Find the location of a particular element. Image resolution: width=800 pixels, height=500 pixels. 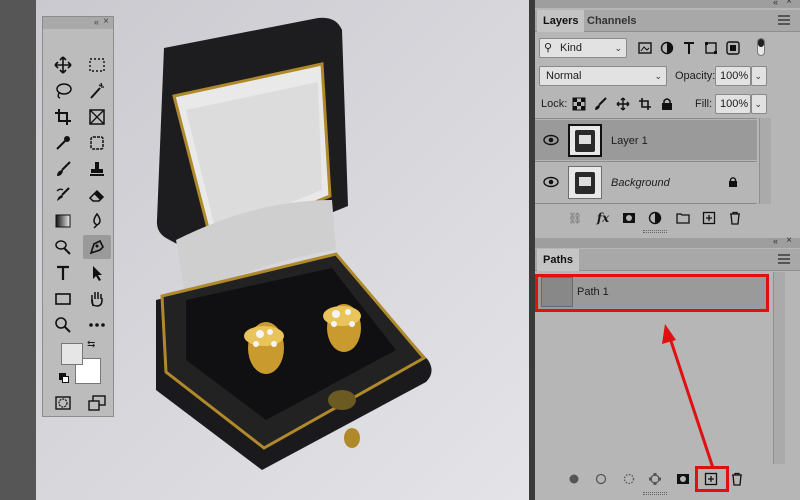

adjustment-filter-icon is located at coordinates (667, 48).